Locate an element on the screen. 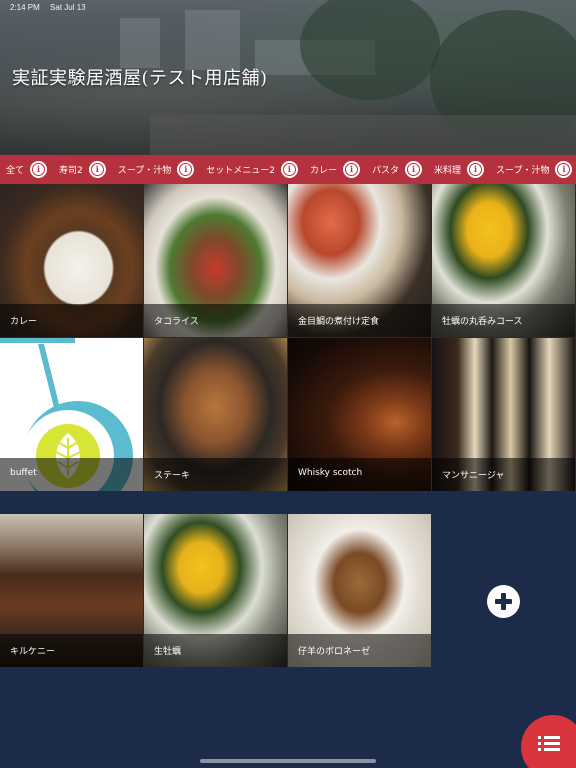 The image size is (576, 768). menu-item-manzanilla: マンサニージャ is located at coordinates (503, 414).